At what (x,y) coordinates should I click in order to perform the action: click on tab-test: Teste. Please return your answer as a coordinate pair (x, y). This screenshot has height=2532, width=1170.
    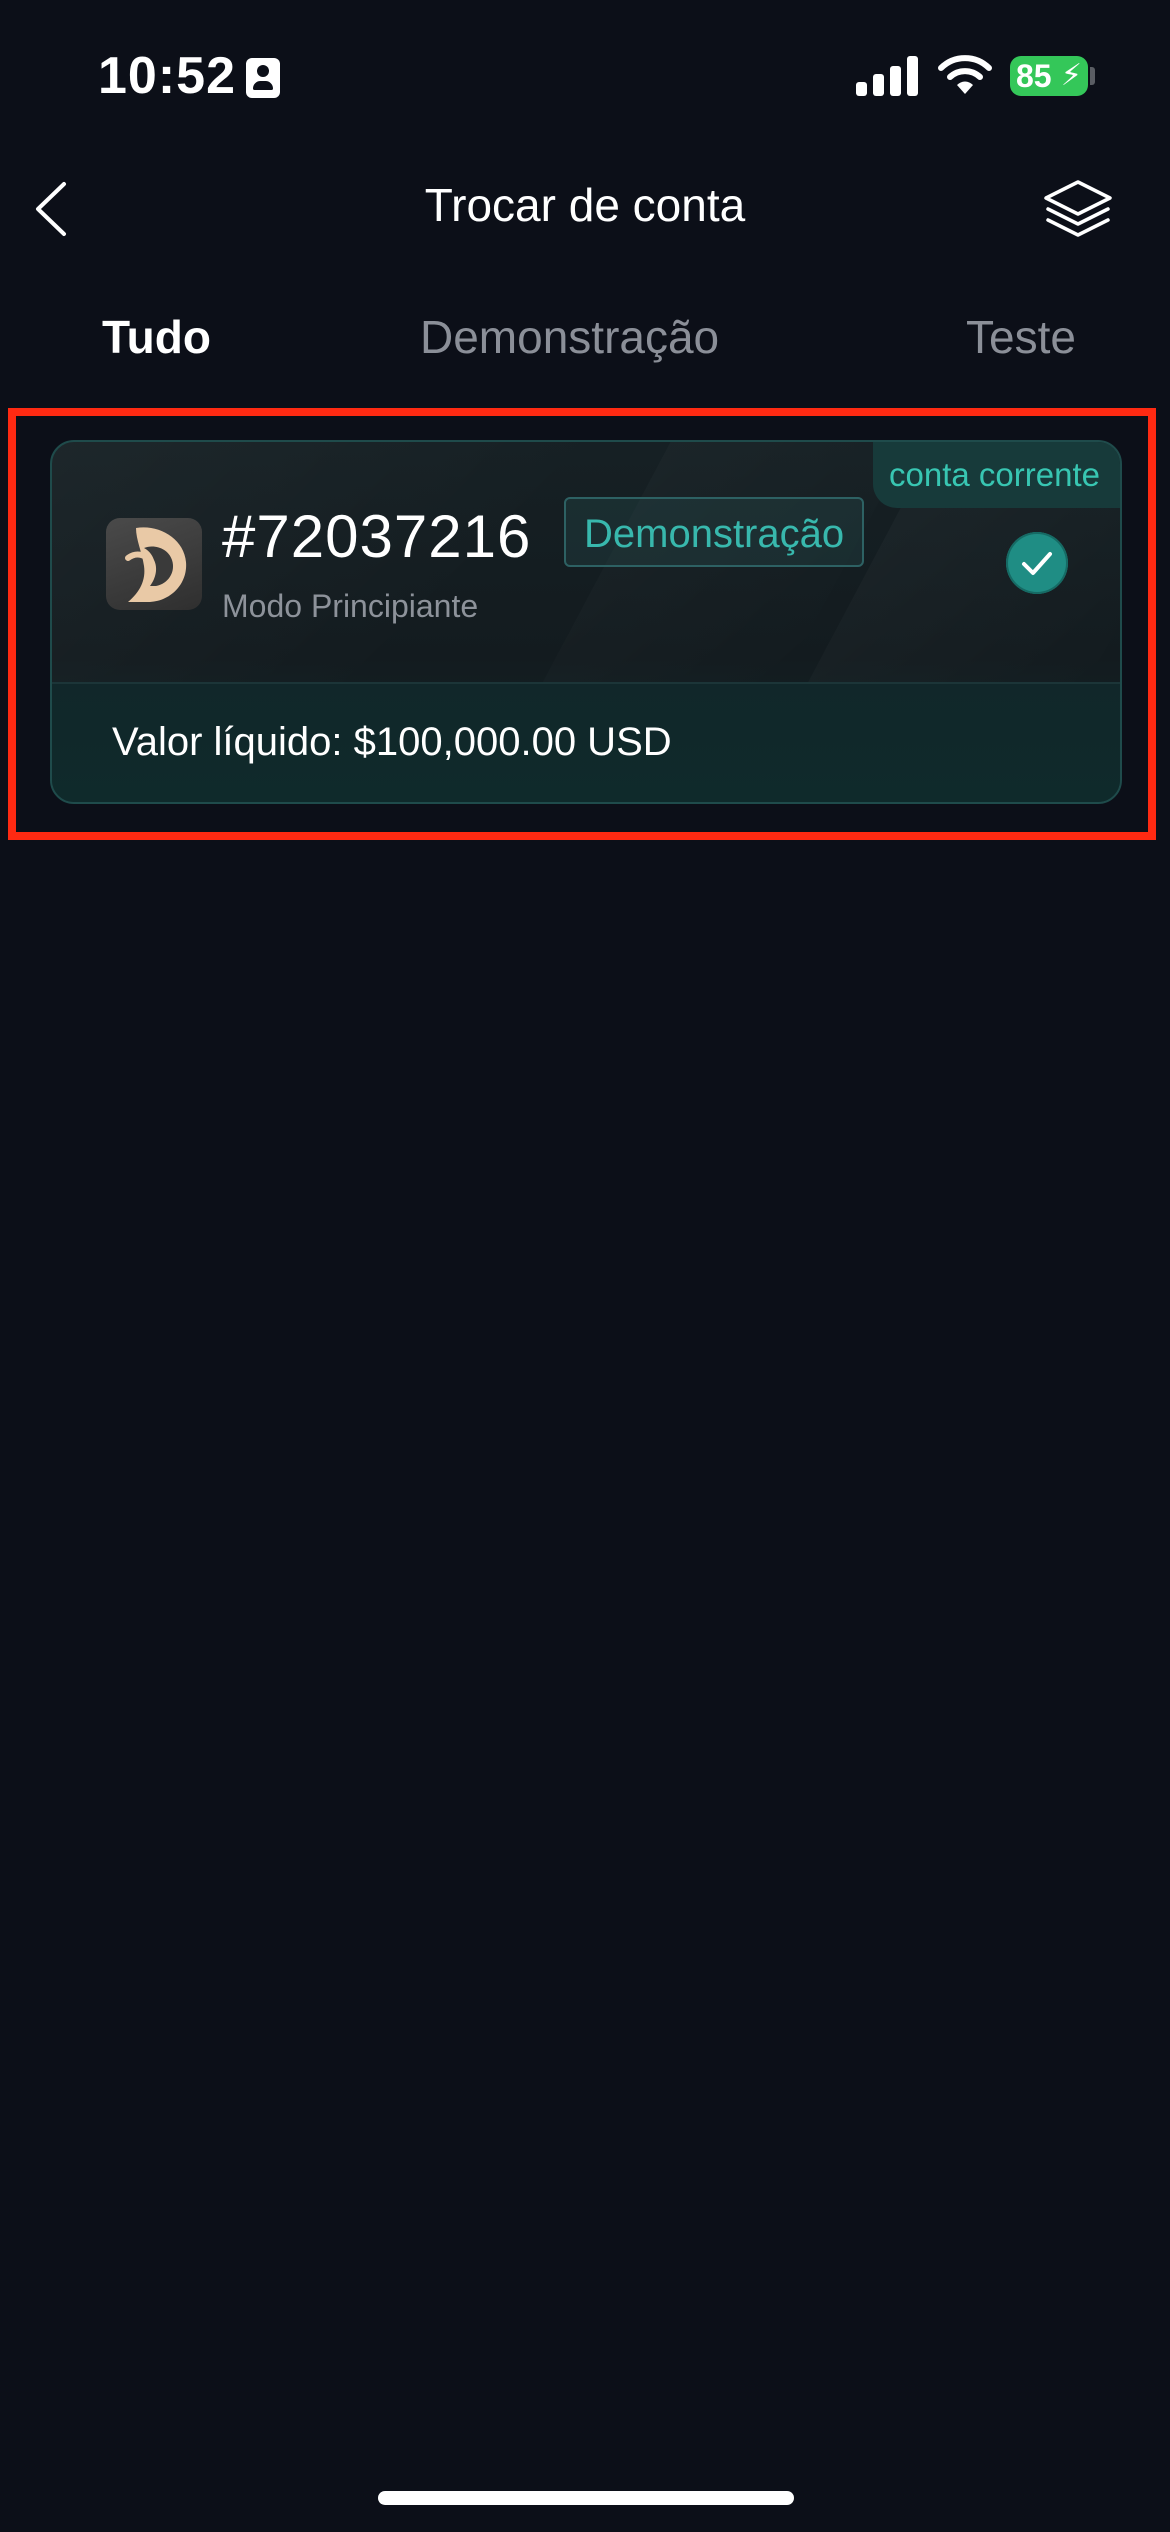
    Looking at the image, I should click on (1021, 337).